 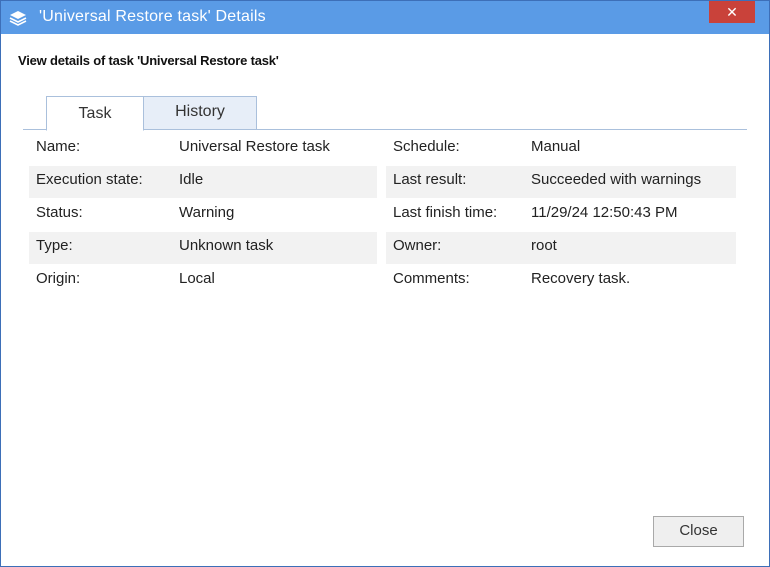 What do you see at coordinates (58, 146) in the screenshot?
I see `name-label: Name:` at bounding box center [58, 146].